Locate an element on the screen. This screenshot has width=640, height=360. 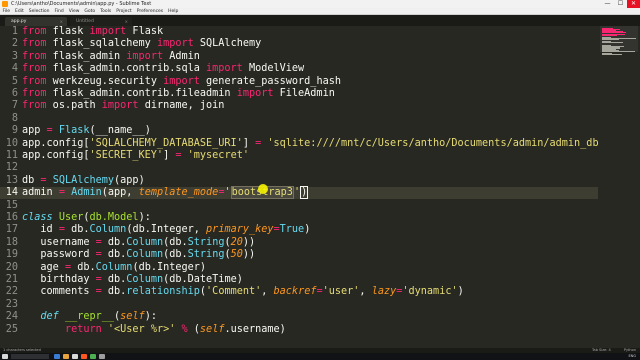
syntax-indicator: Python is located at coordinates (630, 350).